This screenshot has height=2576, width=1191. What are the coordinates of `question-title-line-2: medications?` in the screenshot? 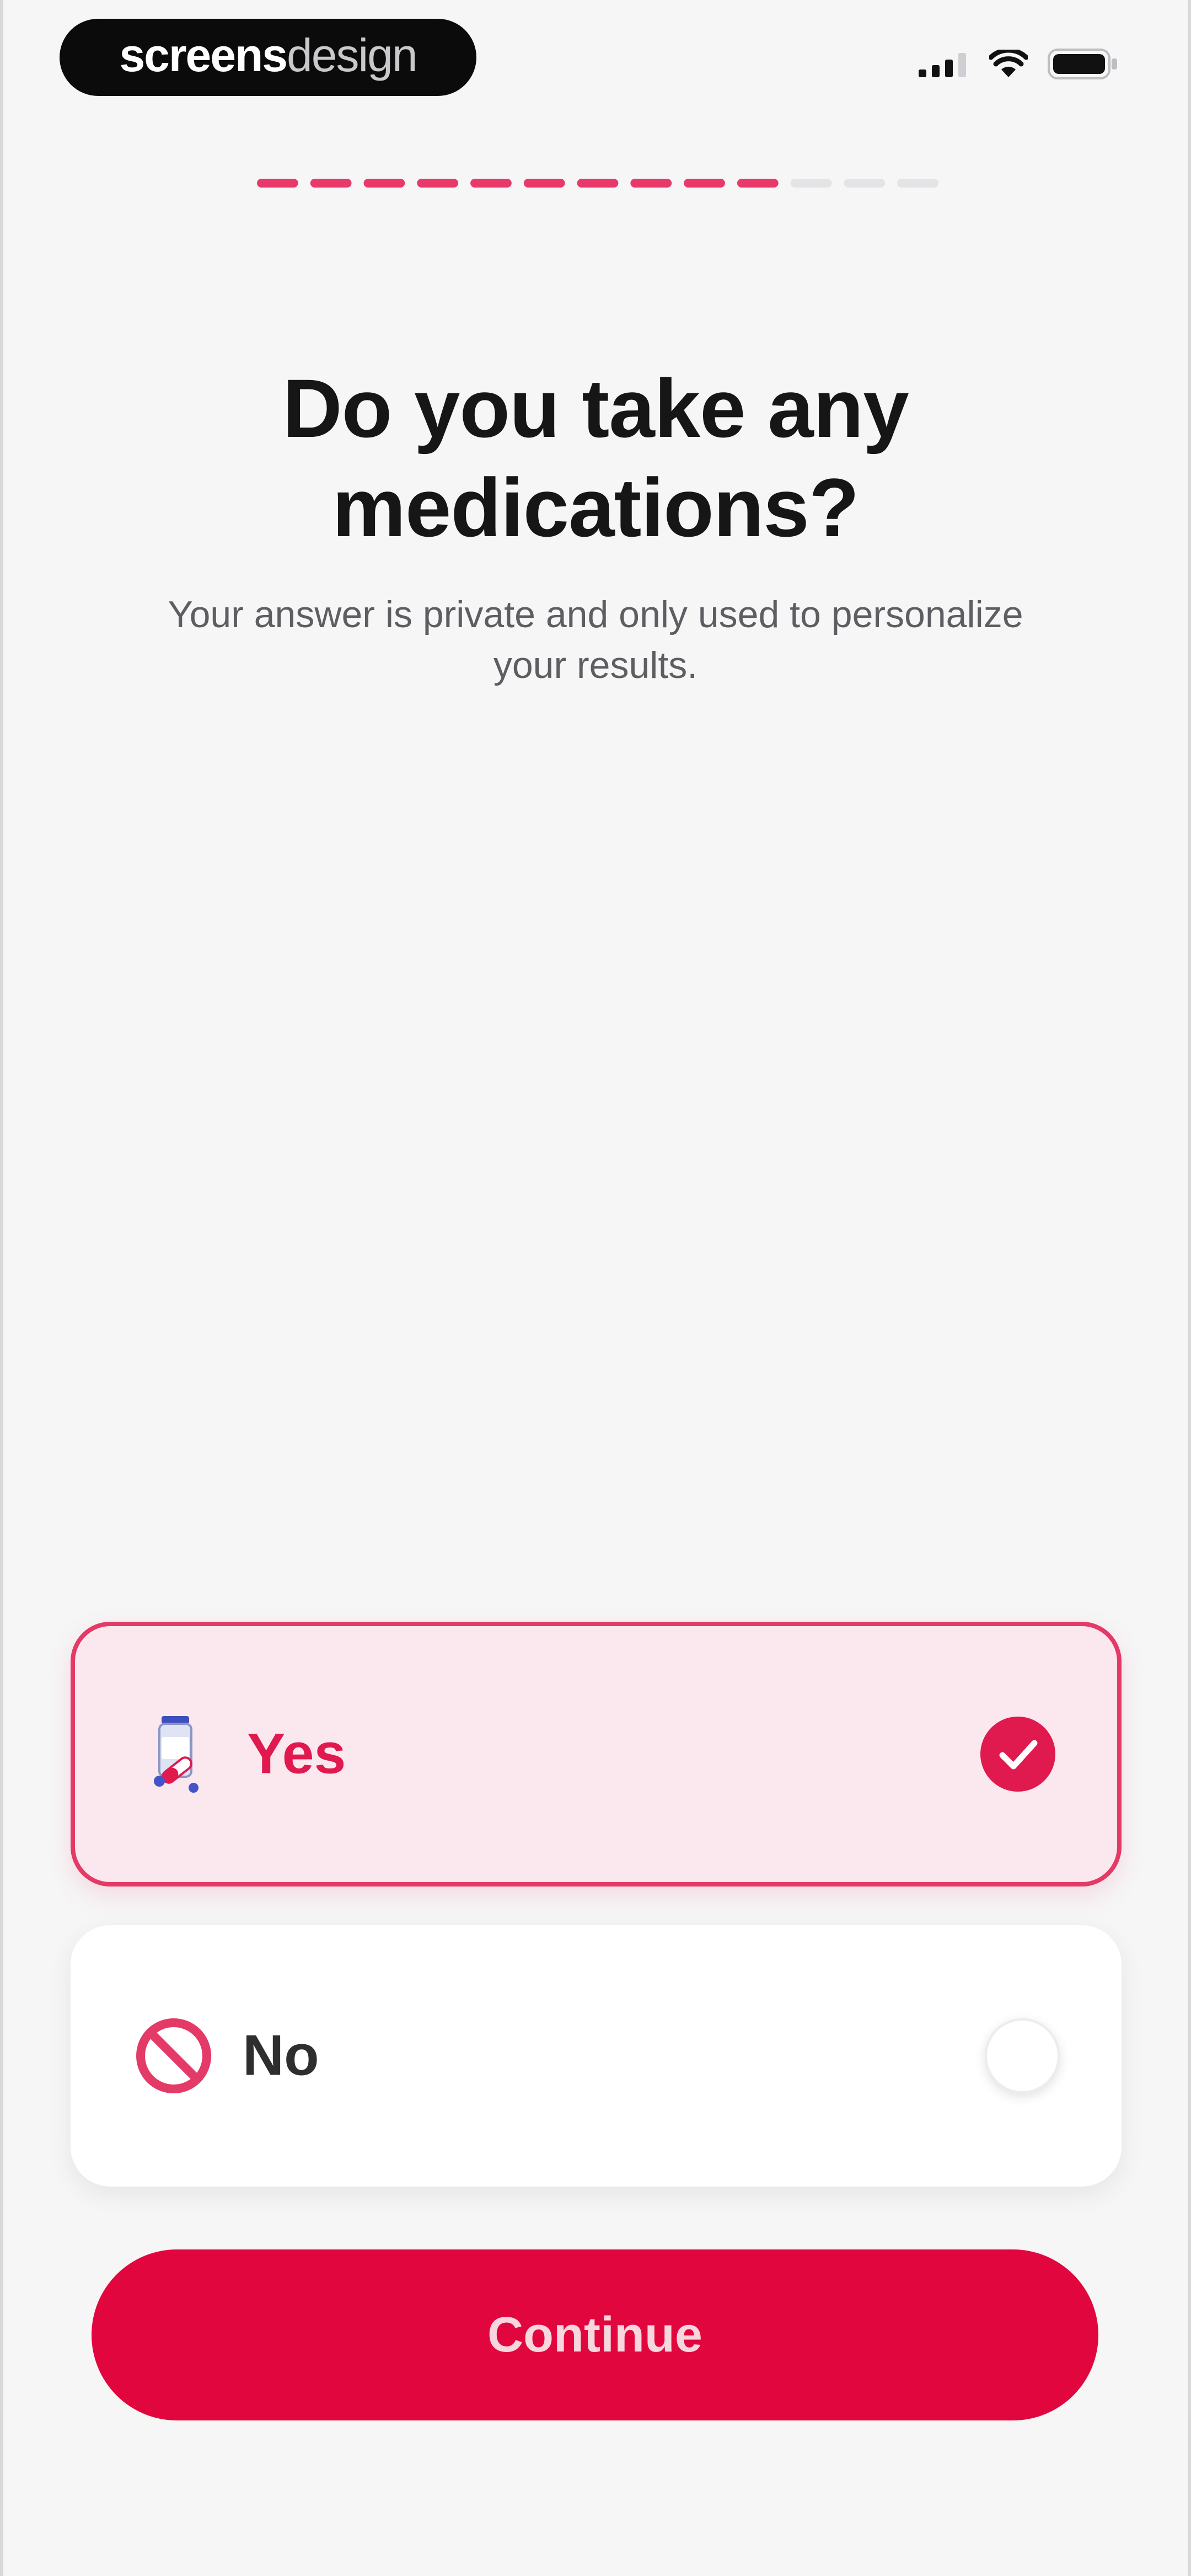 It's located at (596, 507).